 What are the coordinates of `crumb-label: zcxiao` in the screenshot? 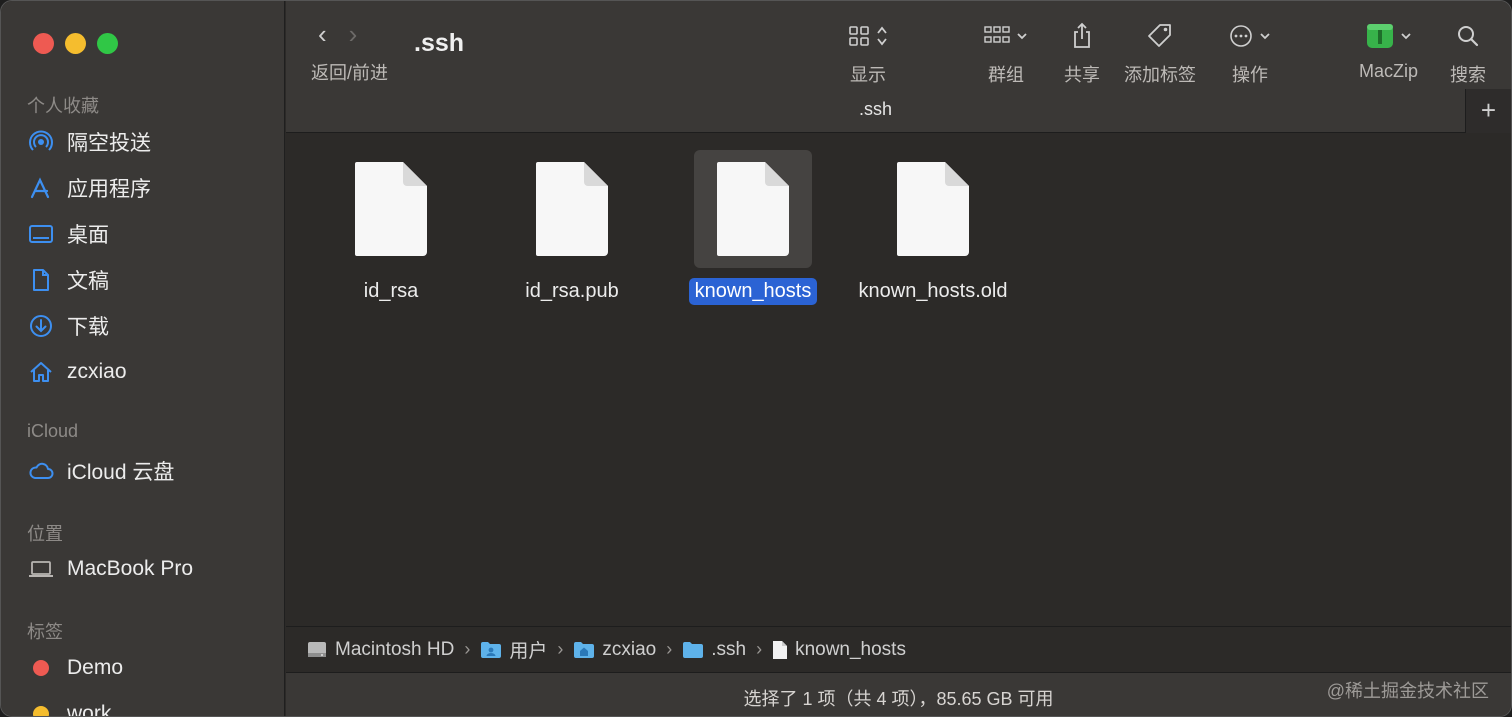 It's located at (629, 649).